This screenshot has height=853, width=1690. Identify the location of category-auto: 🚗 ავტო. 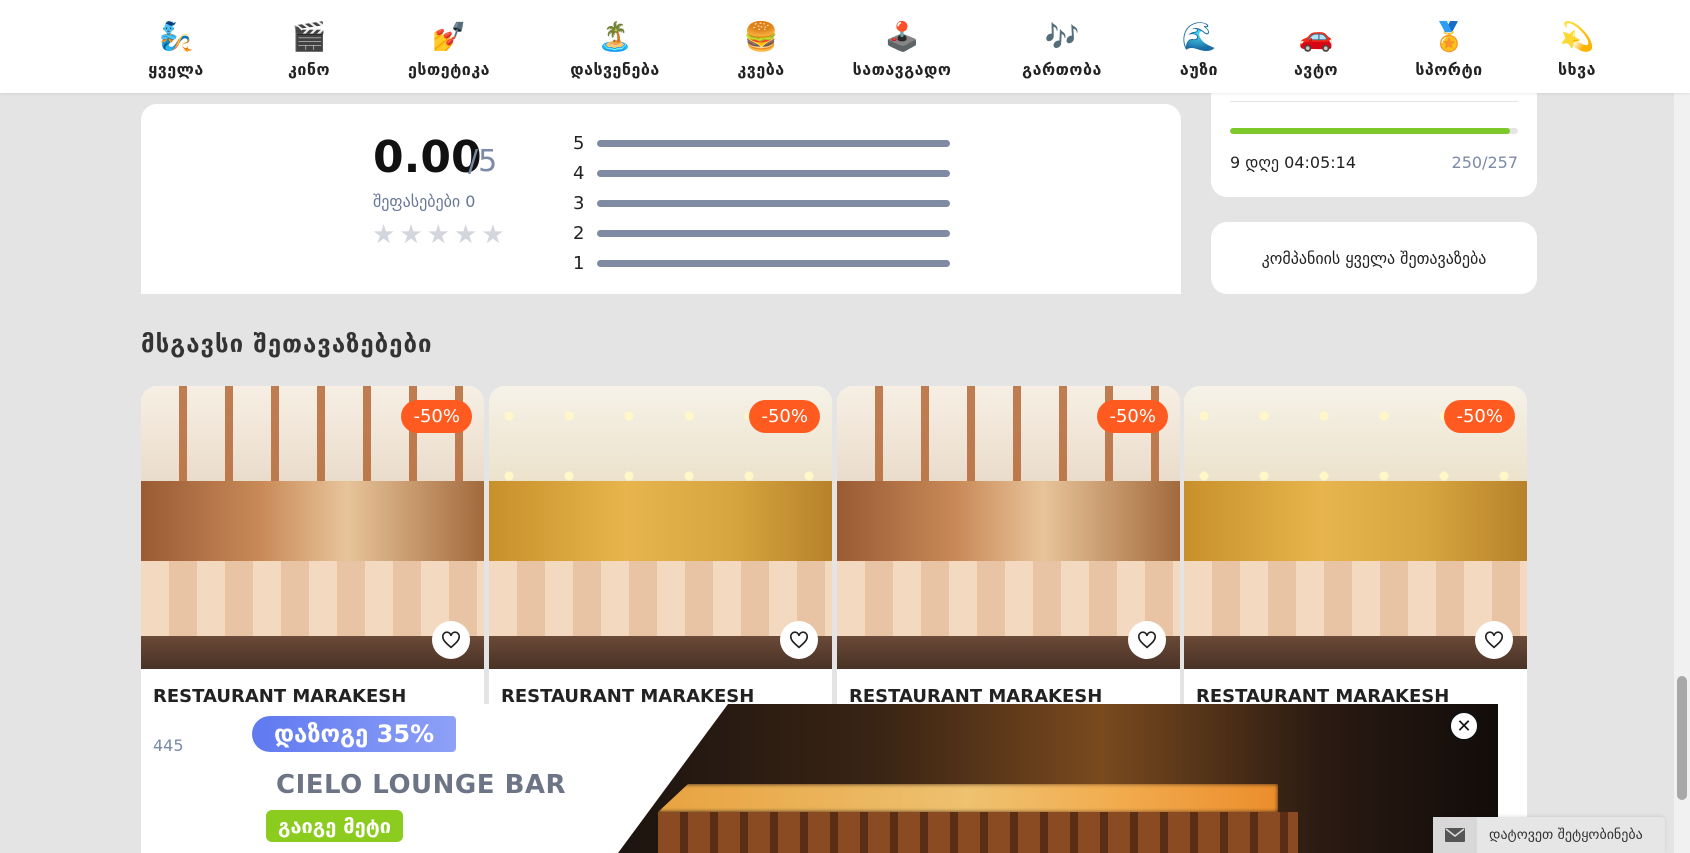
(1316, 49).